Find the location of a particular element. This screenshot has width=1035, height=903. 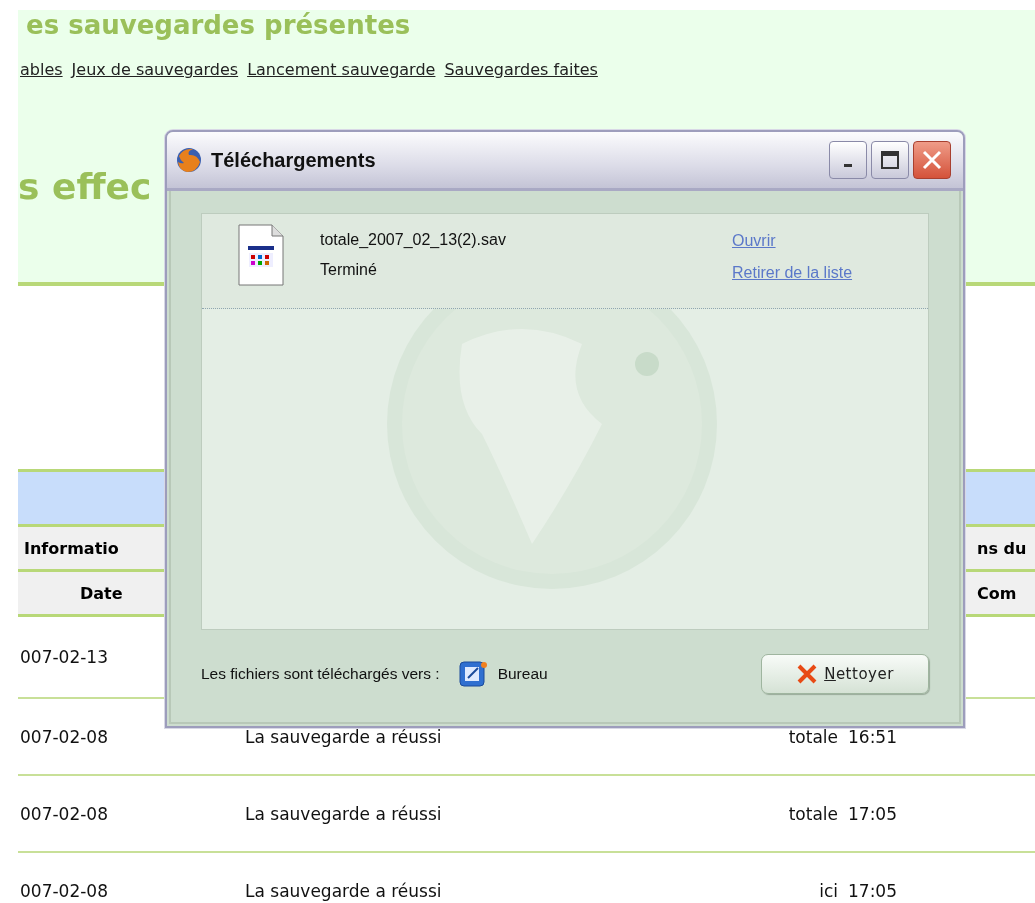

globe-fox-icon is located at coordinates (189, 160).